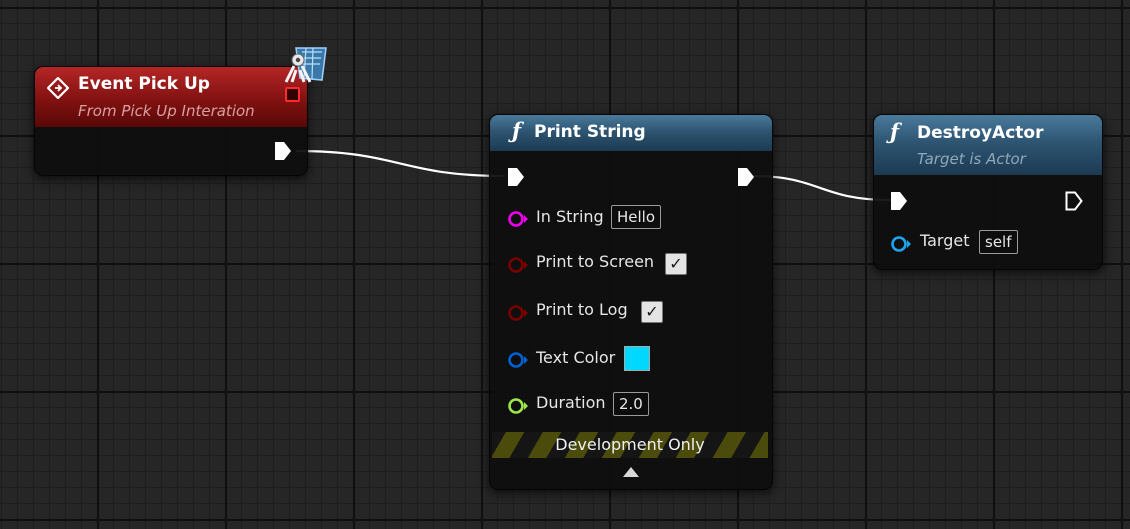 The height and width of the screenshot is (529, 1130). What do you see at coordinates (518, 219) in the screenshot?
I see `in-string-pin` at bounding box center [518, 219].